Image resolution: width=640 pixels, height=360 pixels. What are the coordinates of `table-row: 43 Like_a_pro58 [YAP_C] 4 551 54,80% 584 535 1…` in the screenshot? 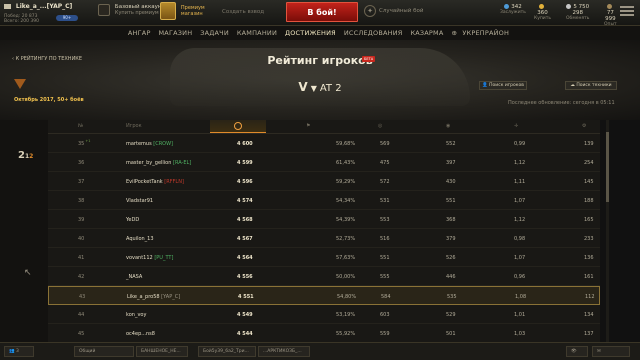 It's located at (324, 295).